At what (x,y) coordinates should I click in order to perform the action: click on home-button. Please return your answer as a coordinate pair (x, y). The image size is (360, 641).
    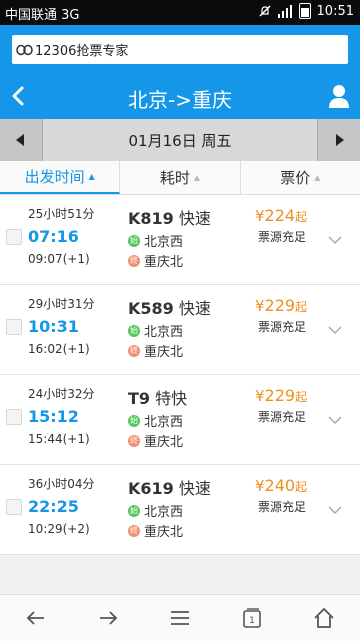
    Looking at the image, I should click on (324, 618).